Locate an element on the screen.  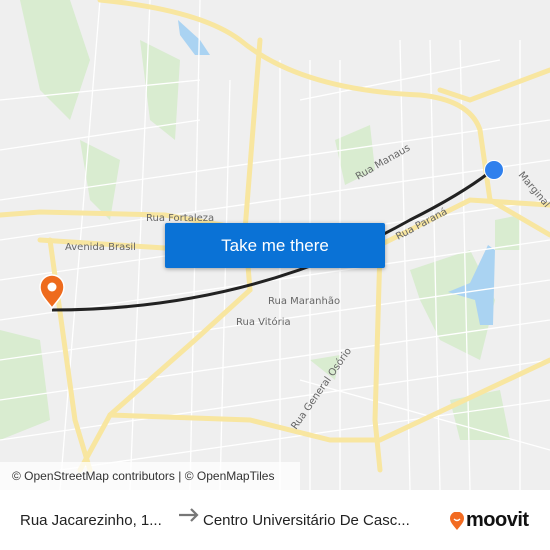
moovit-logo: moovit is located at coordinates (489, 520).